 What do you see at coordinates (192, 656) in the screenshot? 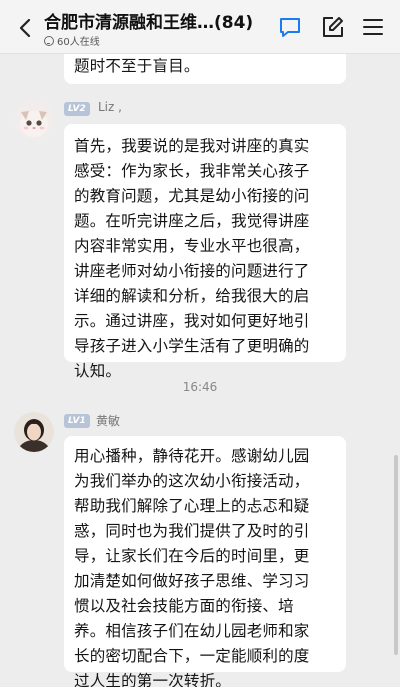
I see `message-line: 长的密切配合下，一定能顺利的度` at bounding box center [192, 656].